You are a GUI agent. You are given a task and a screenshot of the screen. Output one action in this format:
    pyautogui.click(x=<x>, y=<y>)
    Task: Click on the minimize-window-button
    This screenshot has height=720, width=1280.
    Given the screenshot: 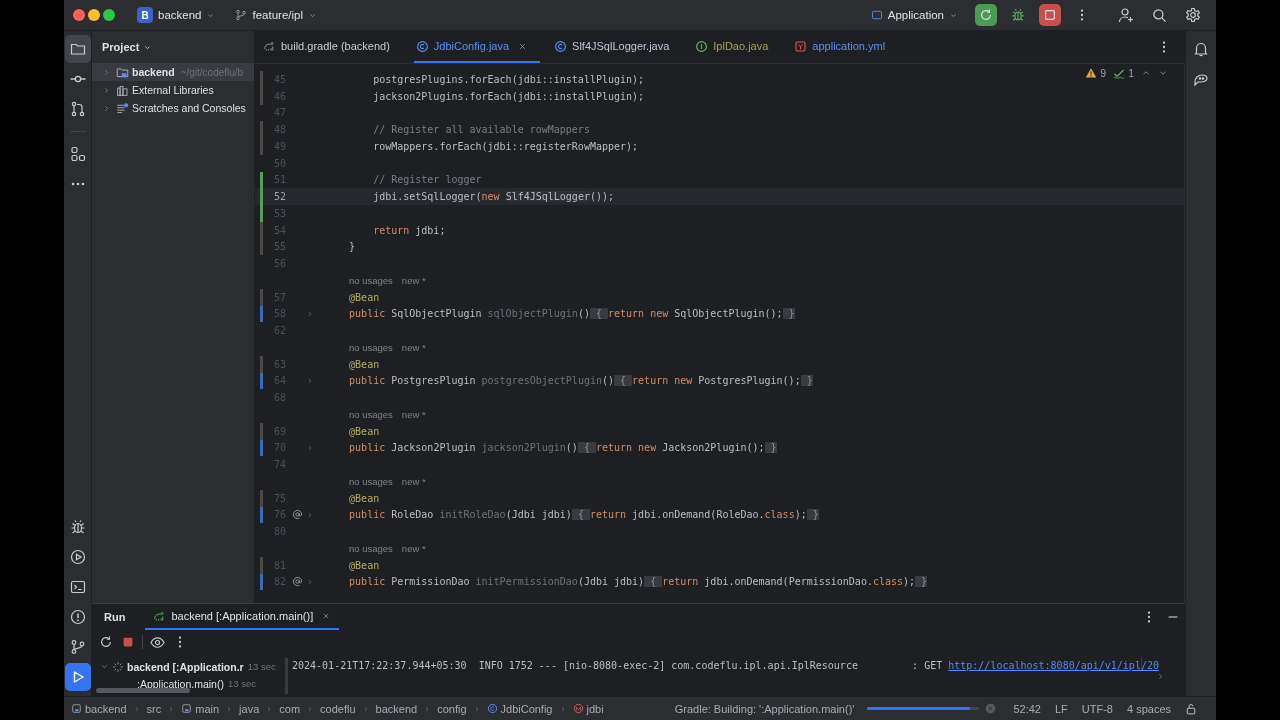 What is the action you would take?
    pyautogui.click(x=94, y=15)
    